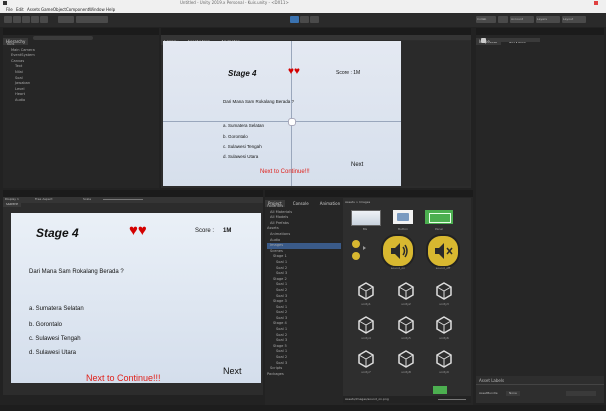  What do you see at coordinates (97, 9) in the screenshot?
I see `menu-window: Window` at bounding box center [97, 9].